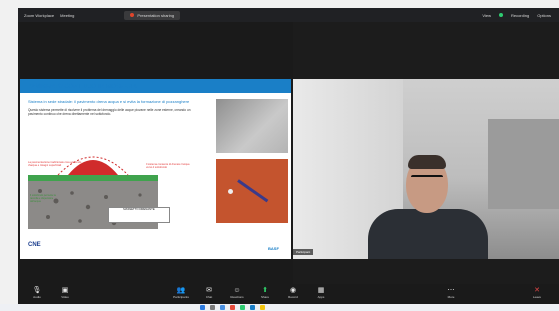 The image size is (559, 311). Describe the element at coordinates (34, 245) in the screenshot. I see `company-logo: CNE` at that location.